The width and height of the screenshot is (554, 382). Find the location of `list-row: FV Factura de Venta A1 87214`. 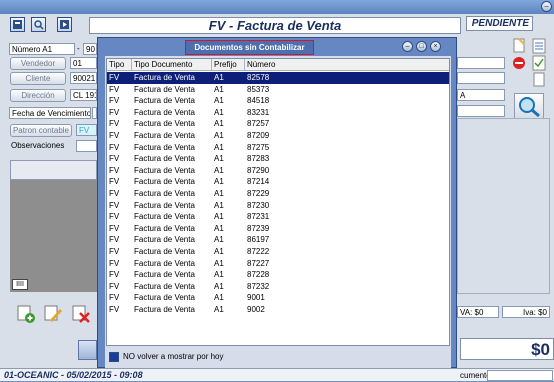

list-row: FV Factura de Venta A1 87214 is located at coordinates (278, 182).